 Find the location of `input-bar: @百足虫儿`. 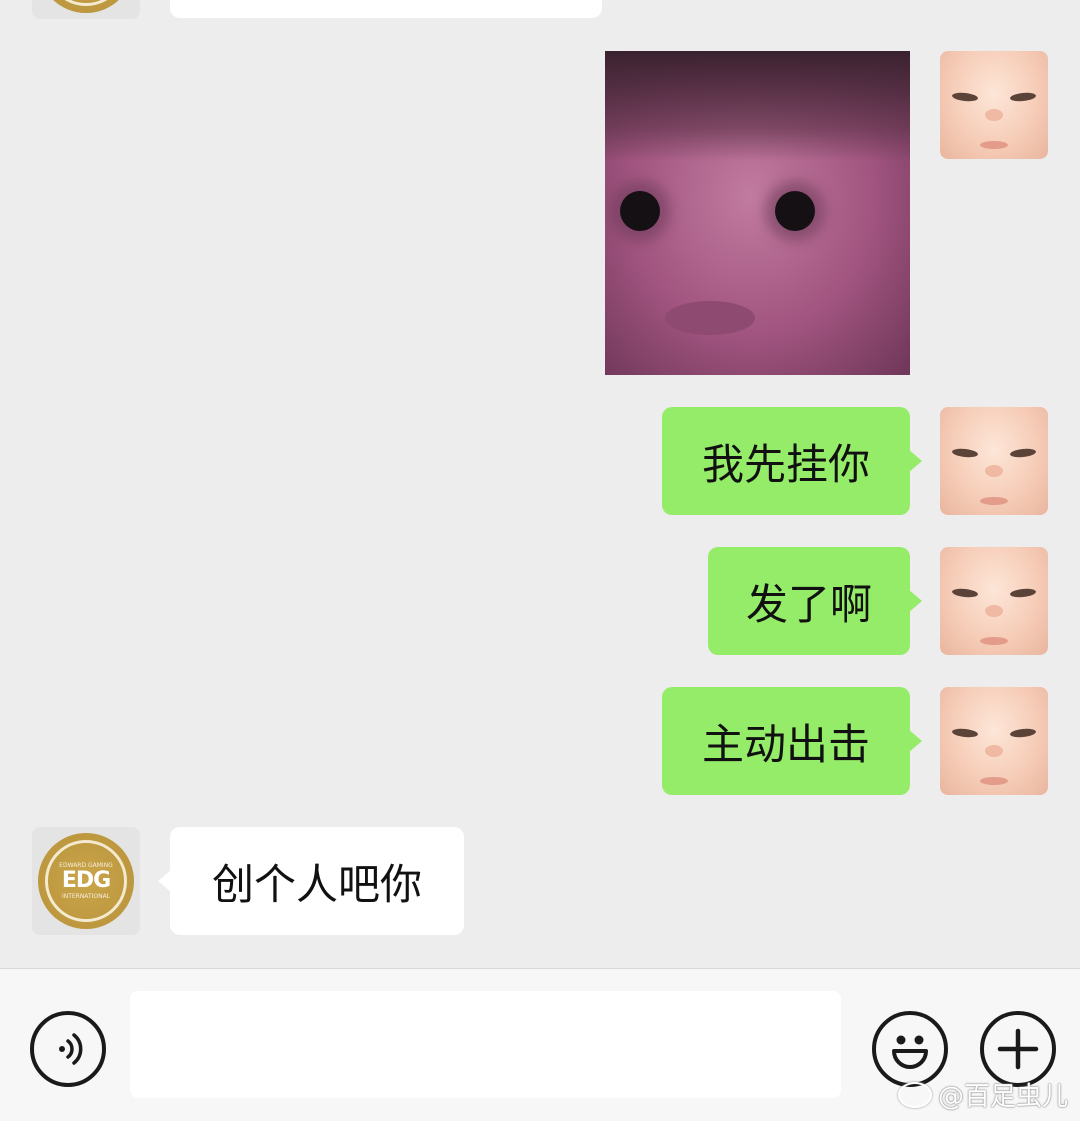

input-bar: @百足虫儿 is located at coordinates (540, 1044).